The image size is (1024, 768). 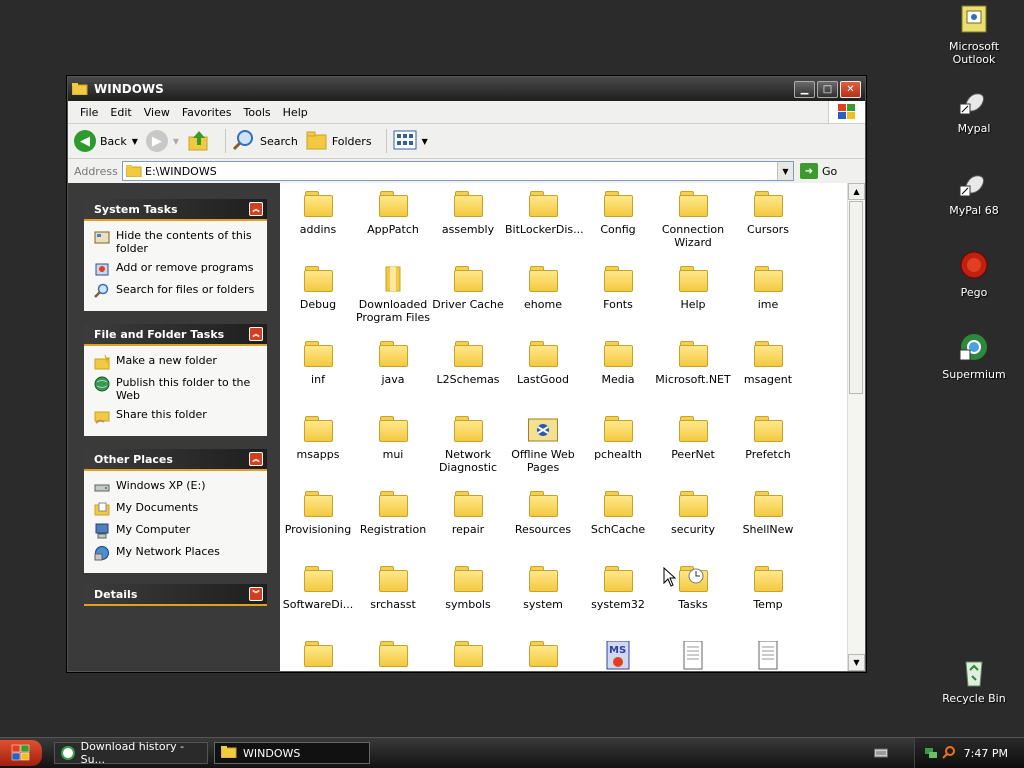 What do you see at coordinates (393, 586) in the screenshot?
I see `folder-item: srchasst` at bounding box center [393, 586].